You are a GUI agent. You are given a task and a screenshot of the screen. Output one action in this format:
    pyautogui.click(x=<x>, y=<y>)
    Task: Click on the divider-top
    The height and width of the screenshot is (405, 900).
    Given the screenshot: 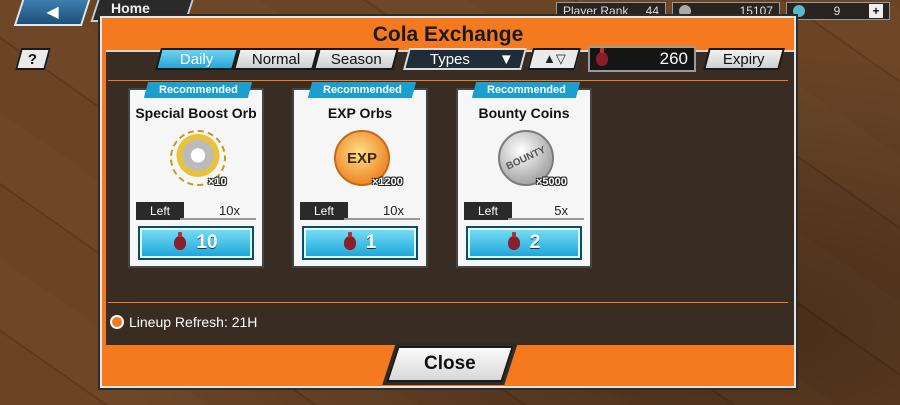 What is the action you would take?
    pyautogui.click(x=448, y=80)
    